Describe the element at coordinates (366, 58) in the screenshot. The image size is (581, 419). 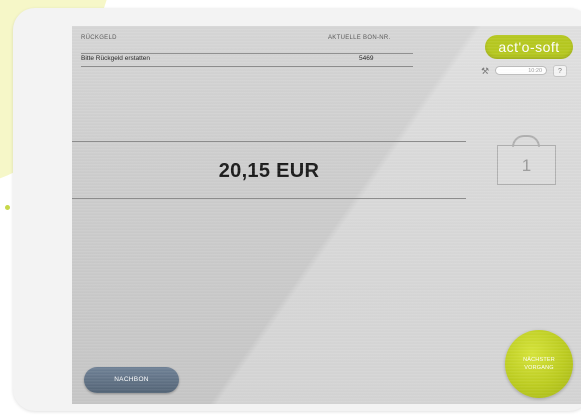
I see `bon-number: 5469` at that location.